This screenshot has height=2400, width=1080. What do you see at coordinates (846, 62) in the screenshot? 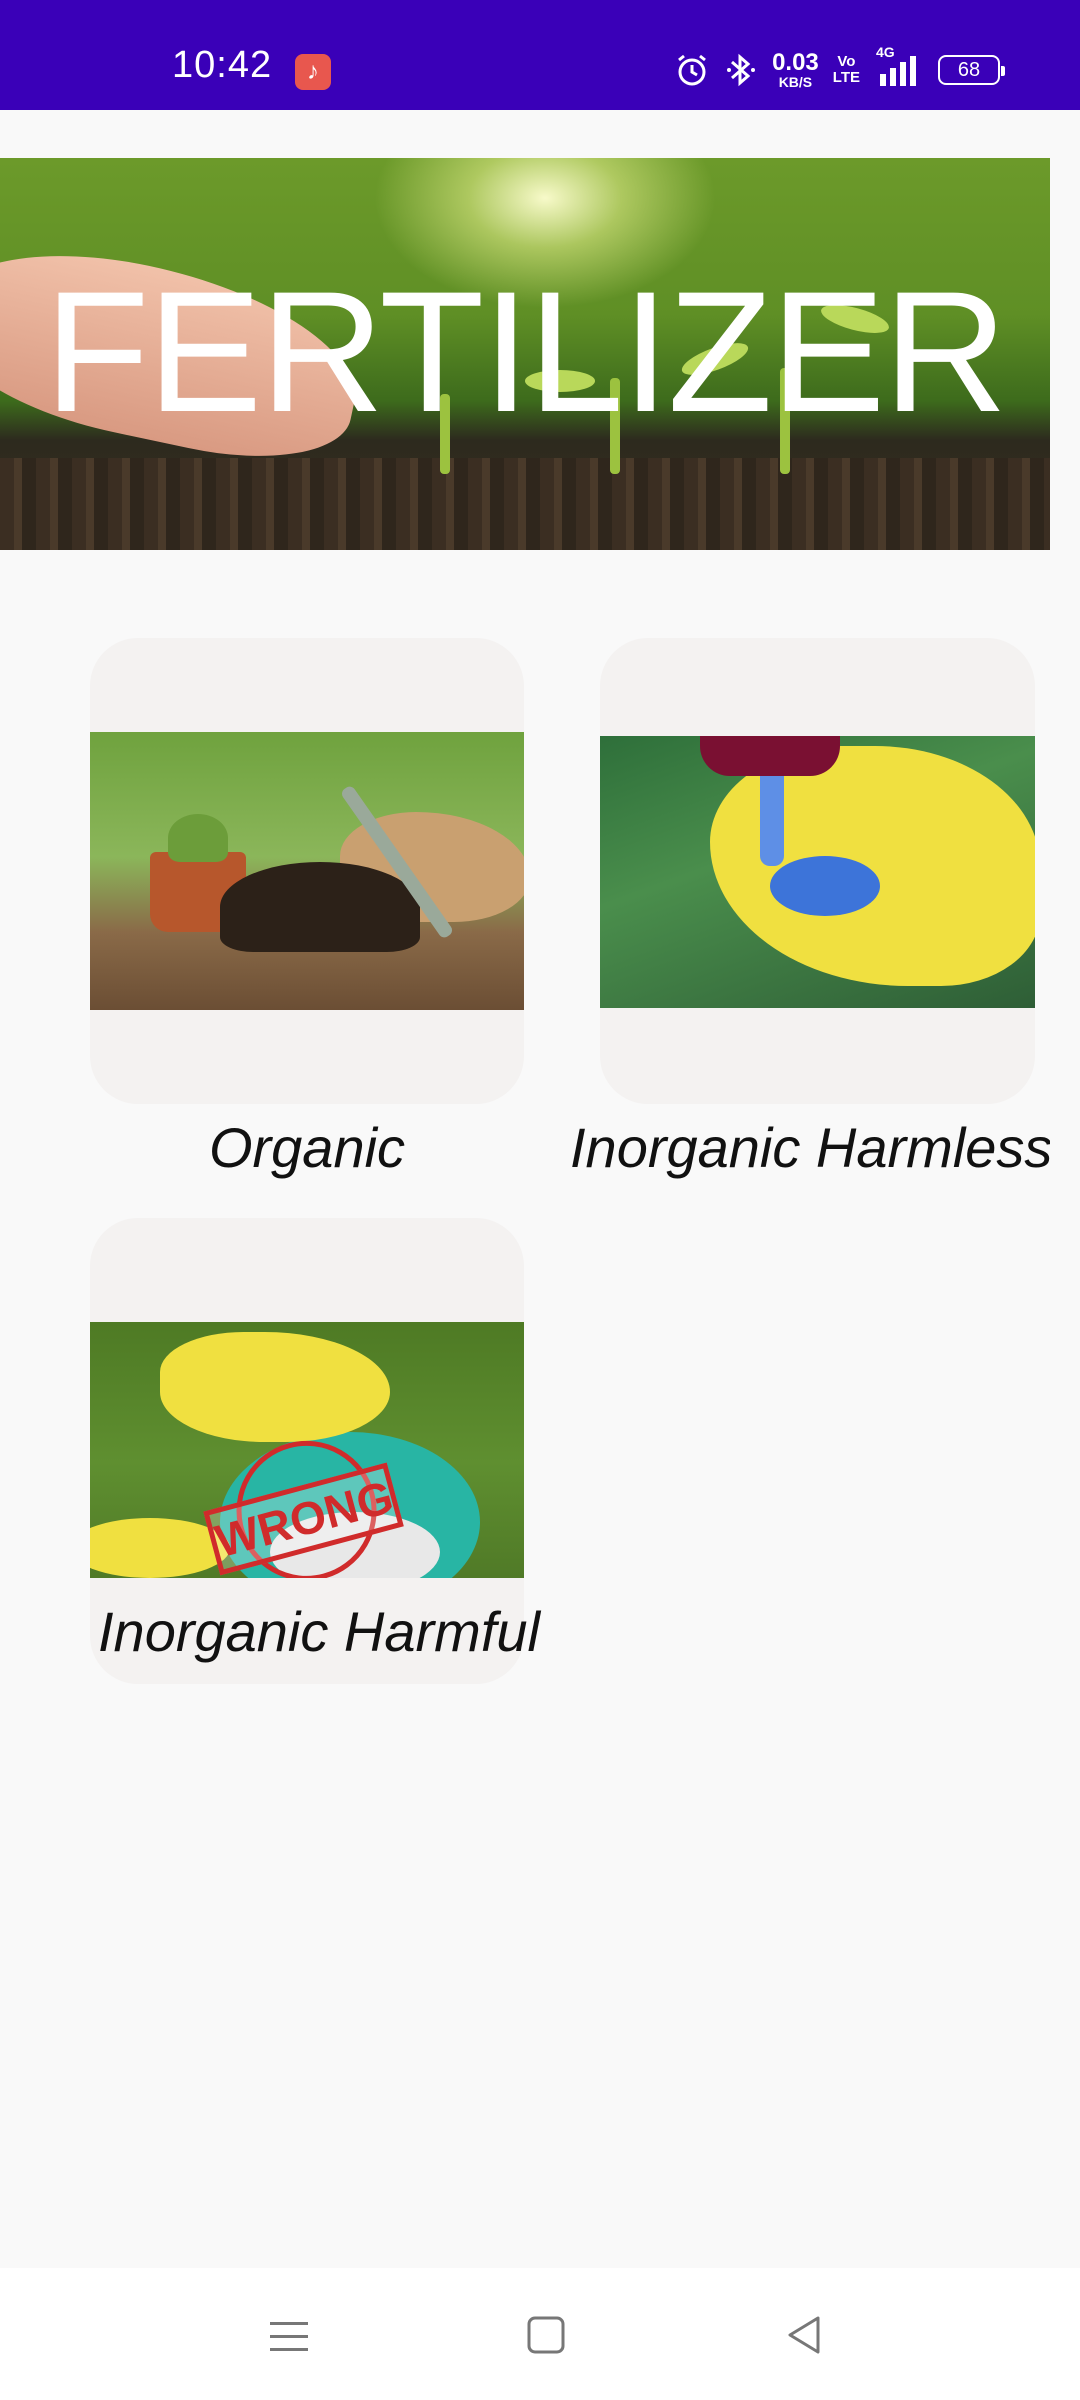
I see `volte-top: Vo` at bounding box center [846, 62].